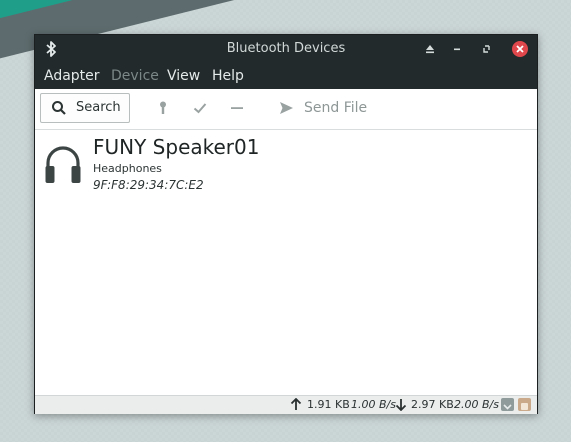 The height and width of the screenshot is (442, 571). Describe the element at coordinates (335, 108) in the screenshot. I see `send-file-button: Send File` at that location.